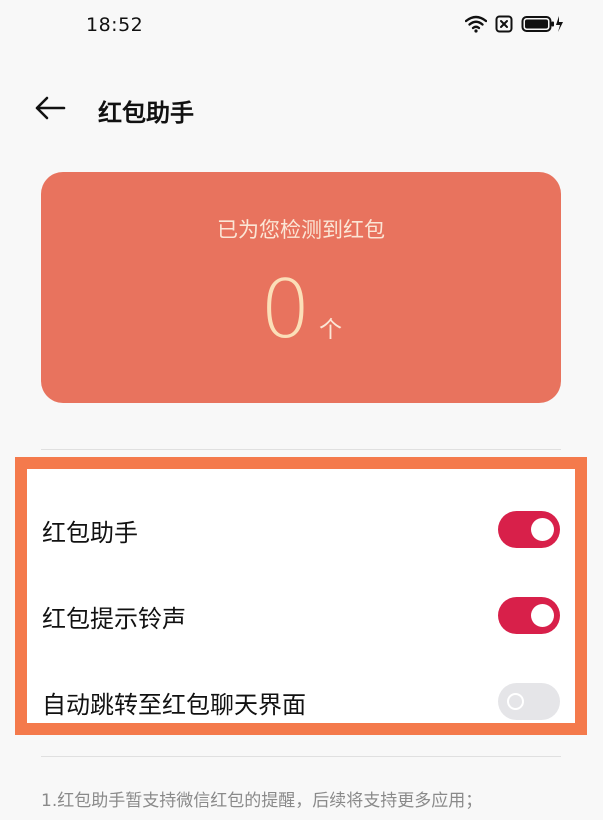  What do you see at coordinates (114, 619) in the screenshot?
I see `setting-label: 红包提示铃声` at bounding box center [114, 619].